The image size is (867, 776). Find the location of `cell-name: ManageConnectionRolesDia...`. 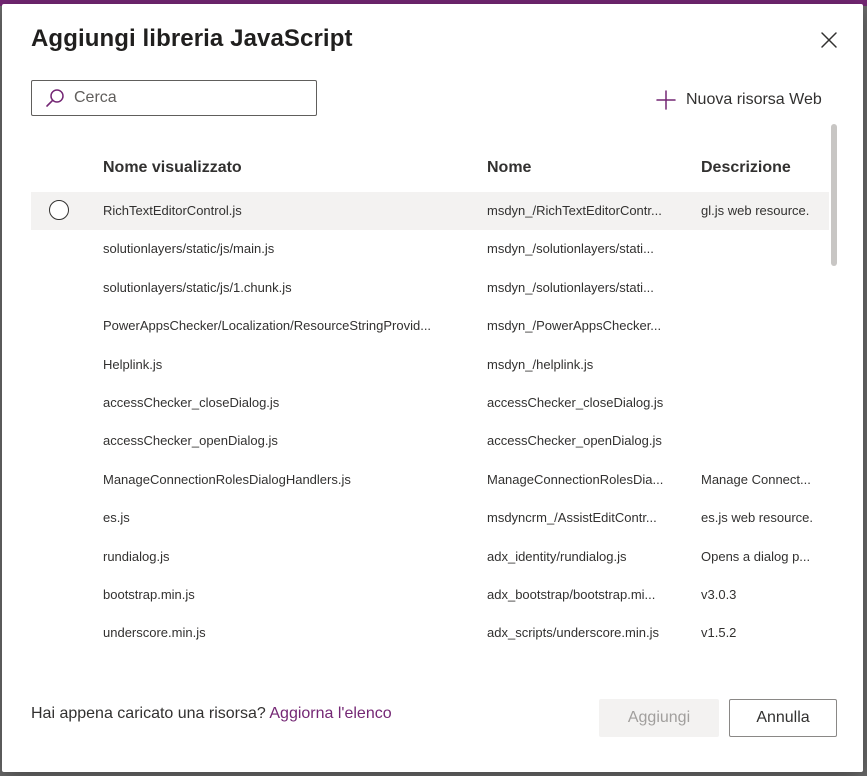

cell-name: ManageConnectionRolesDia... is located at coordinates (575, 479).